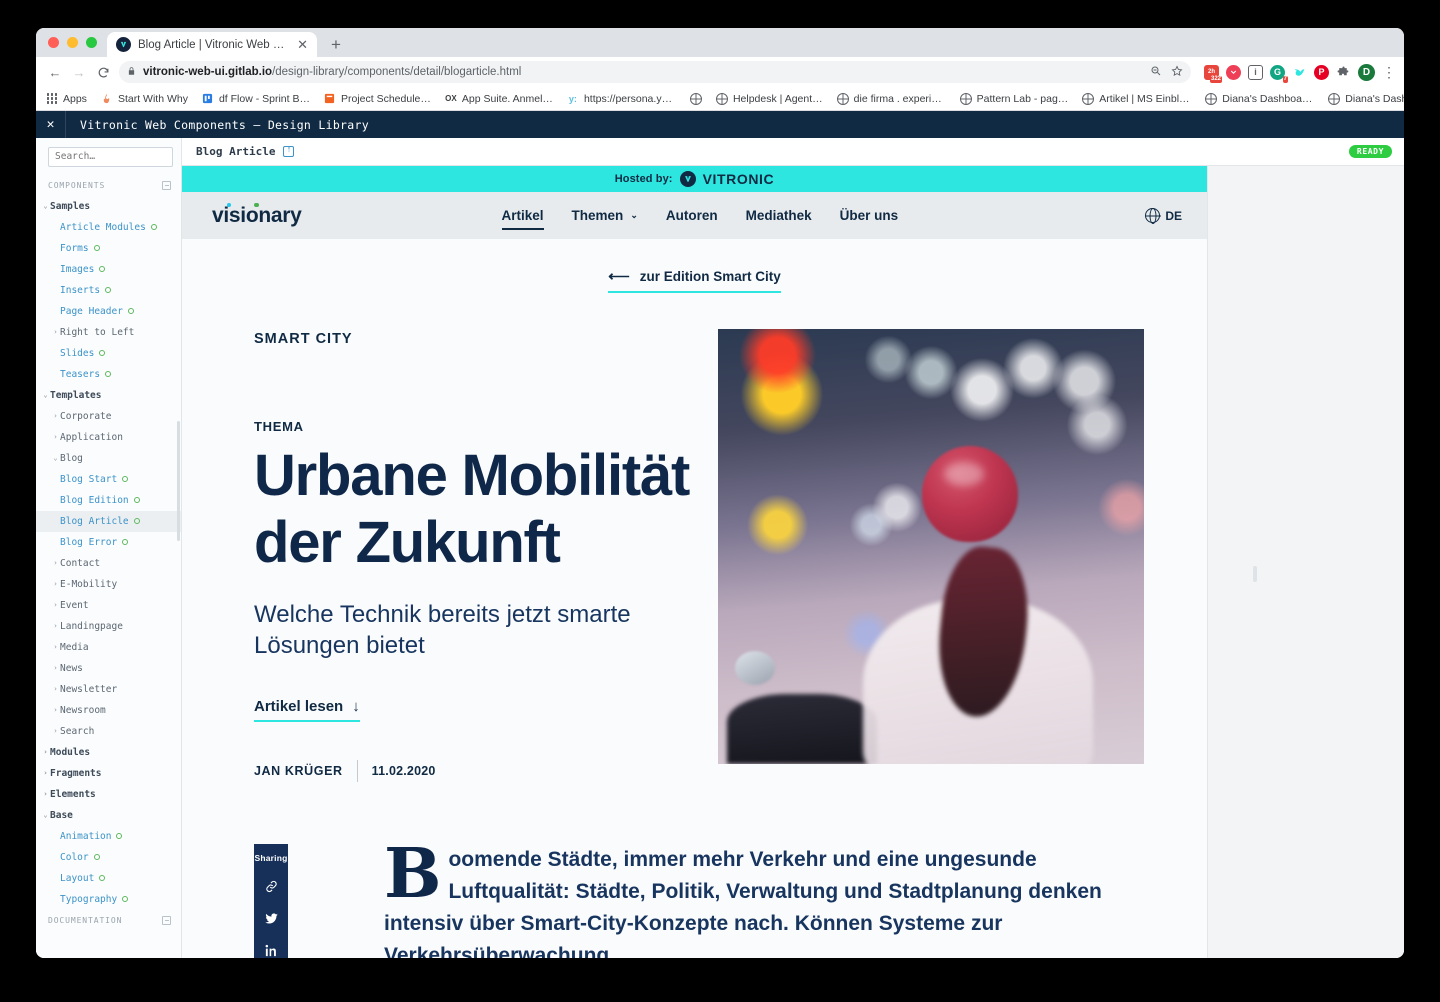 The width and height of the screenshot is (1440, 1002). I want to click on puzzle-extension-icon, so click(1343, 72).